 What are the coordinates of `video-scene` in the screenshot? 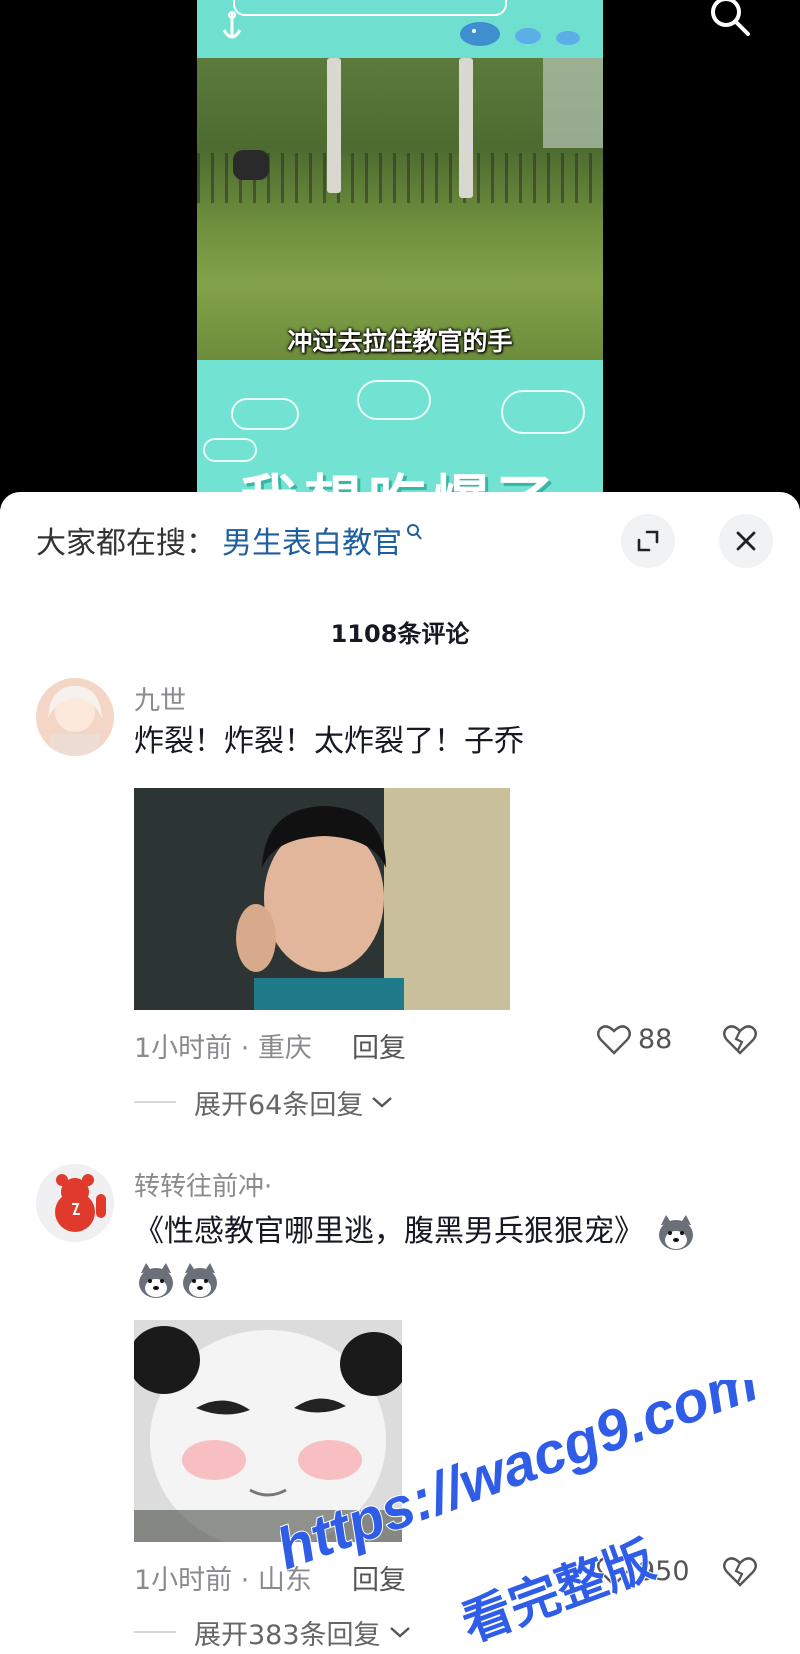 It's located at (400, 209).